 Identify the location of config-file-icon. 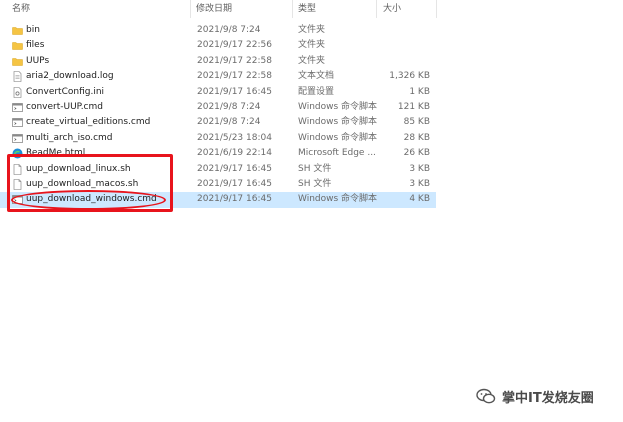
(17, 92).